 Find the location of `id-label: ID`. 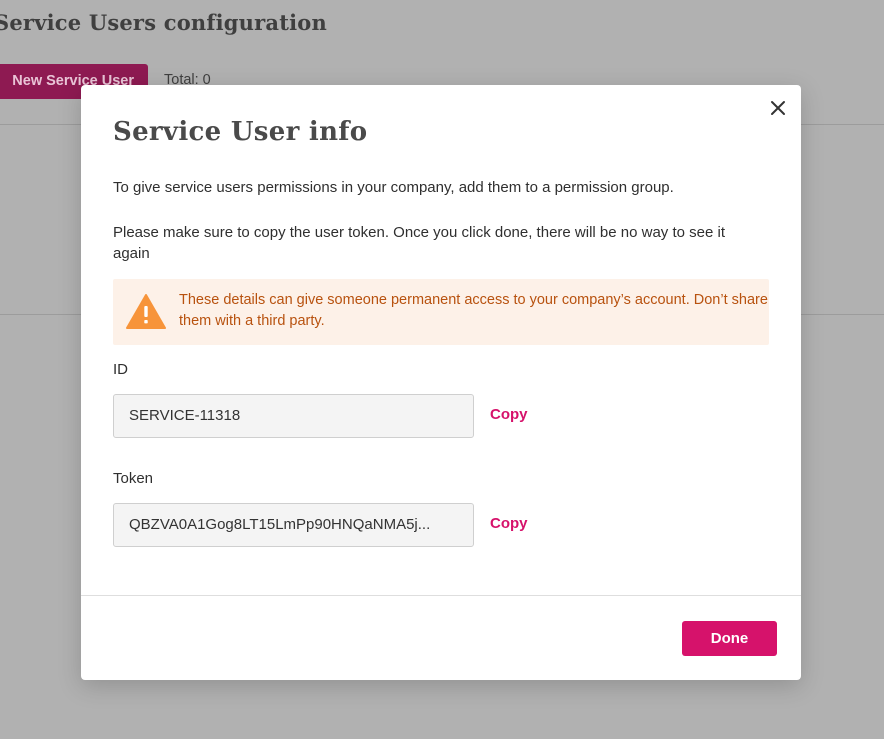

id-label: ID is located at coordinates (120, 369).